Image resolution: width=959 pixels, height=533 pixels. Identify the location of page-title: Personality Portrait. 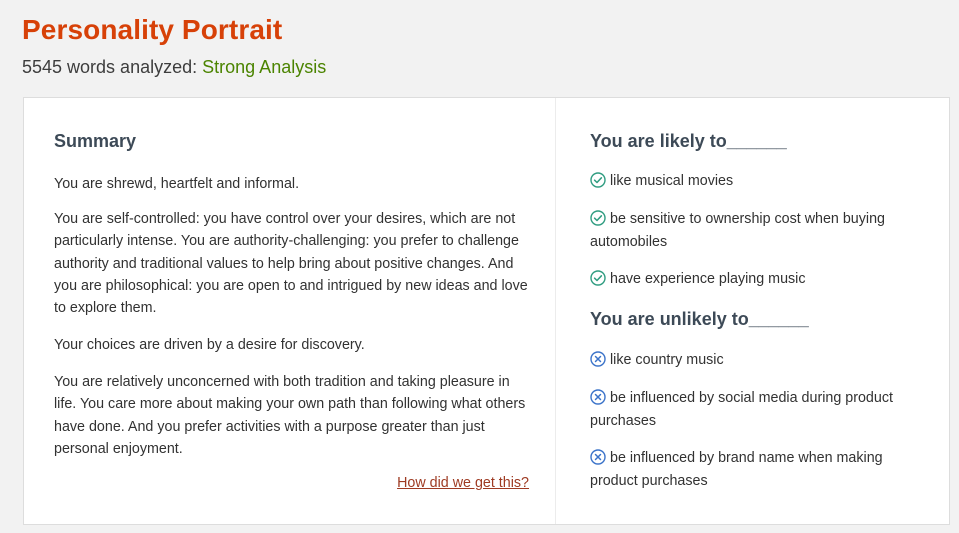
(152, 29).